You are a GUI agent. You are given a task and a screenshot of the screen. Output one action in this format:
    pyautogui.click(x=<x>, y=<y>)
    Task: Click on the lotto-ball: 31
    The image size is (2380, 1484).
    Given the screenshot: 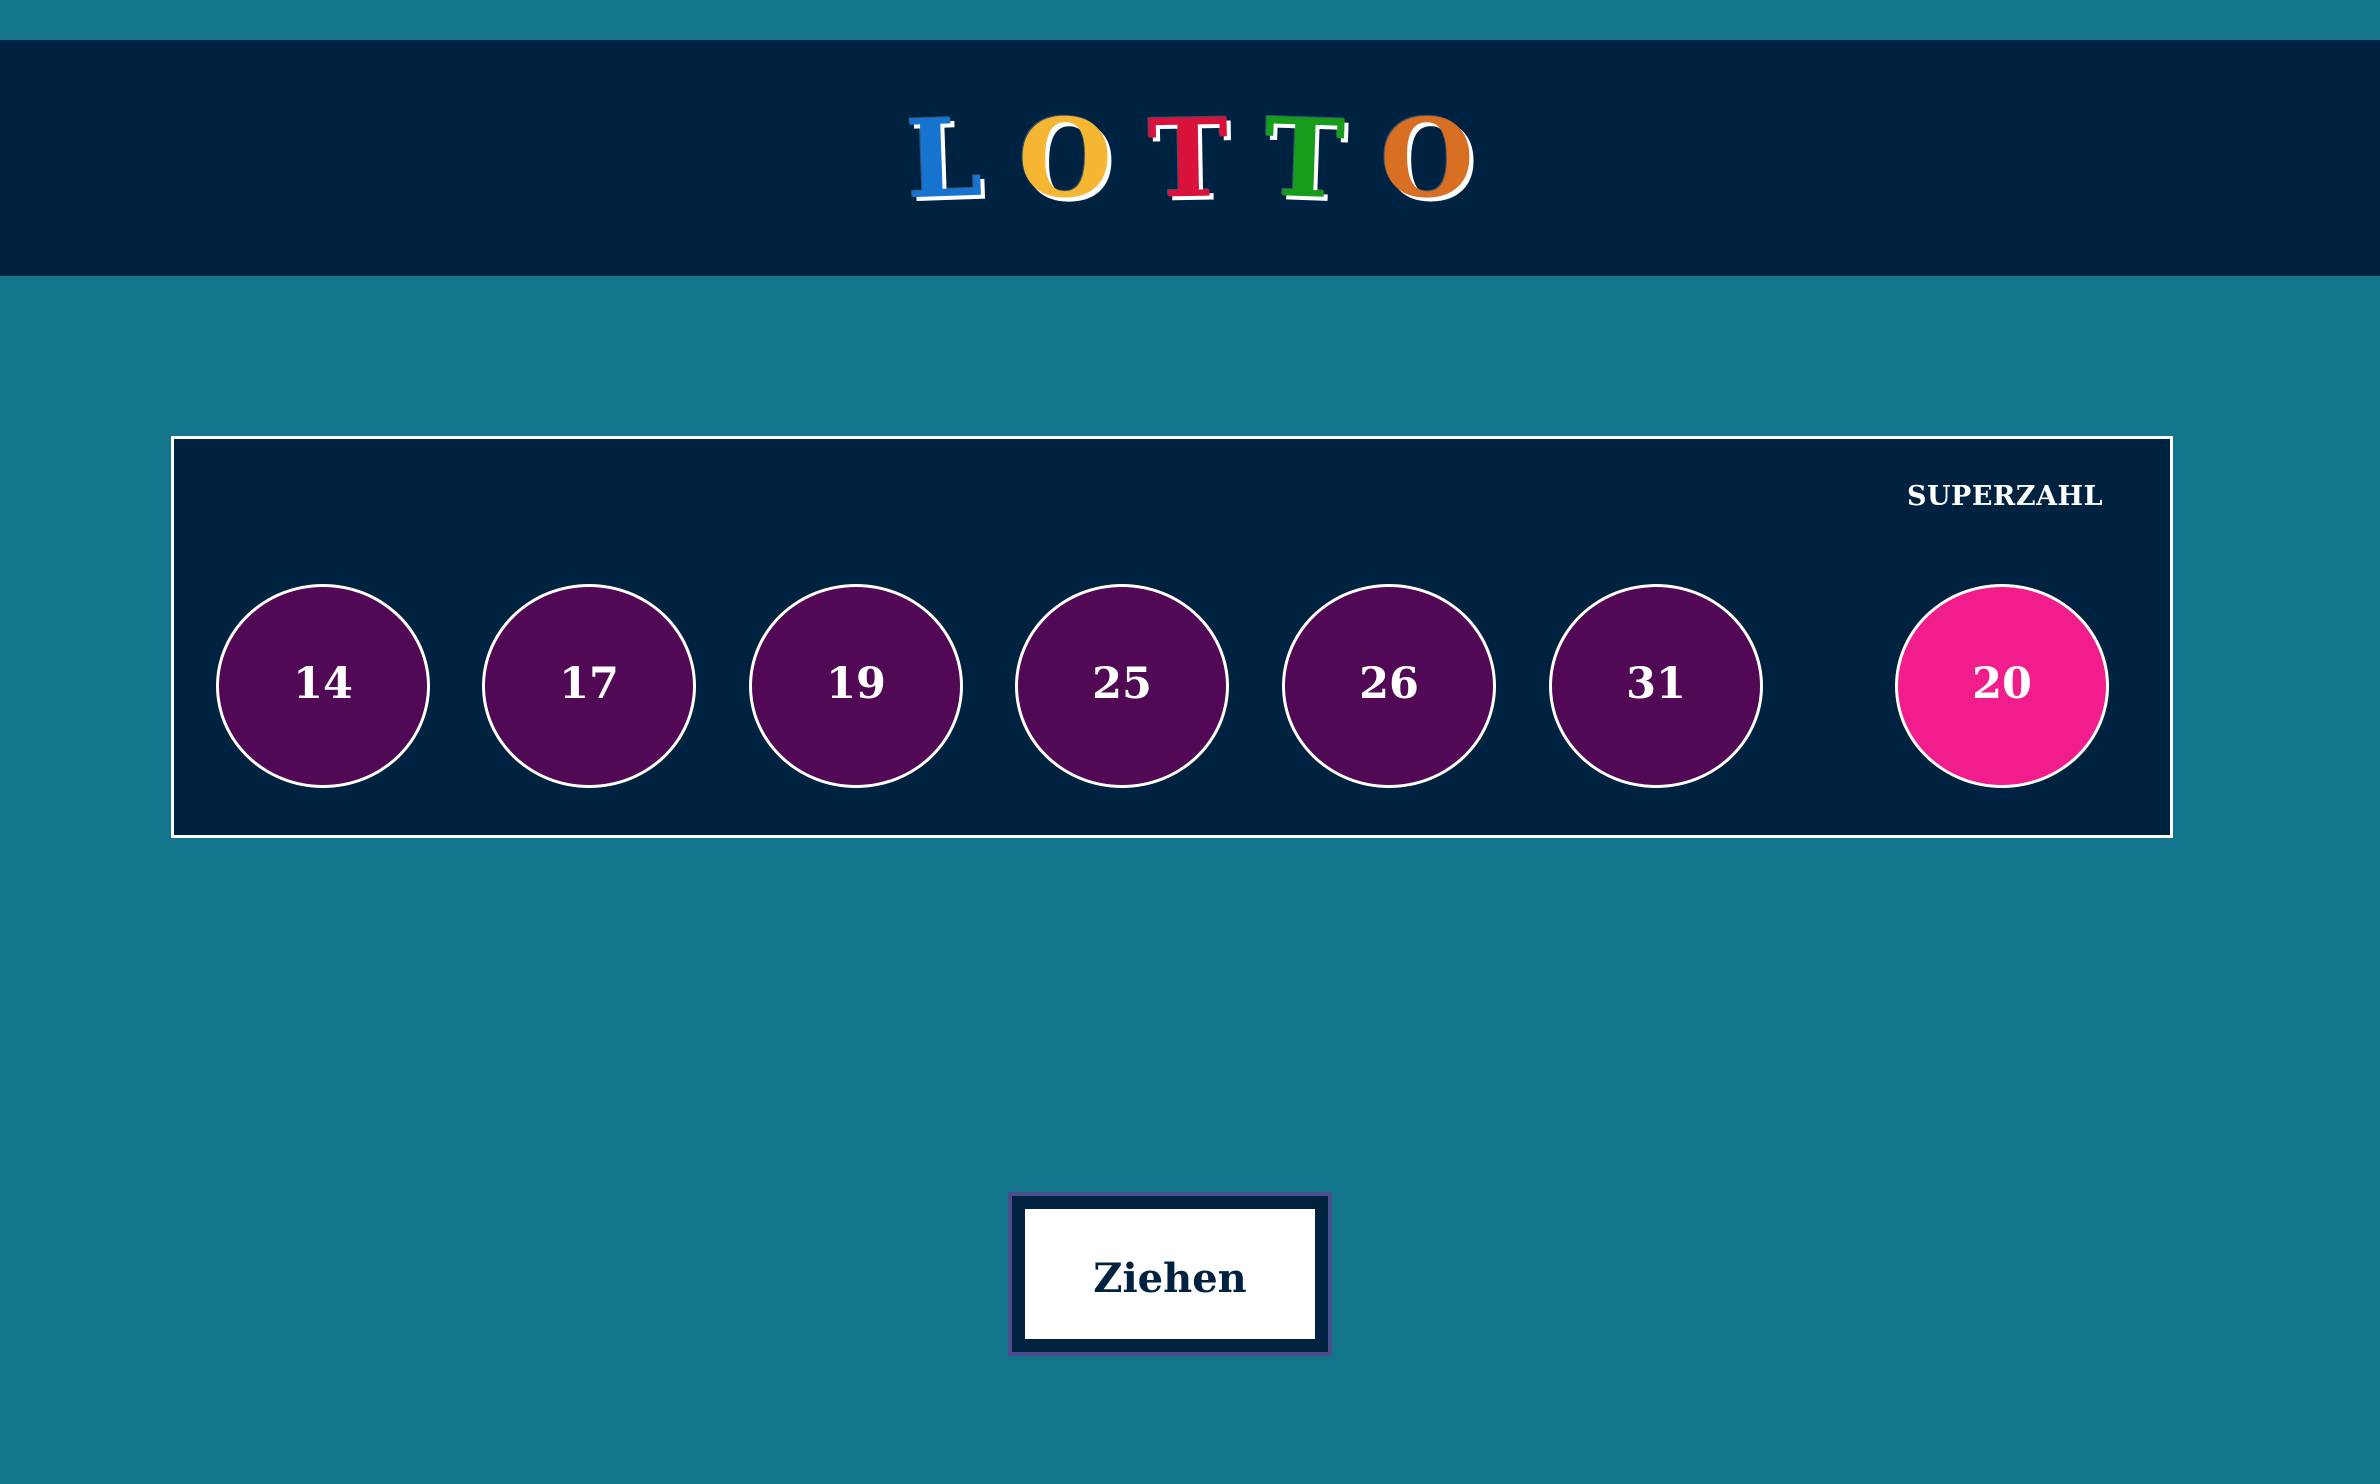 What is the action you would take?
    pyautogui.click(x=1656, y=686)
    